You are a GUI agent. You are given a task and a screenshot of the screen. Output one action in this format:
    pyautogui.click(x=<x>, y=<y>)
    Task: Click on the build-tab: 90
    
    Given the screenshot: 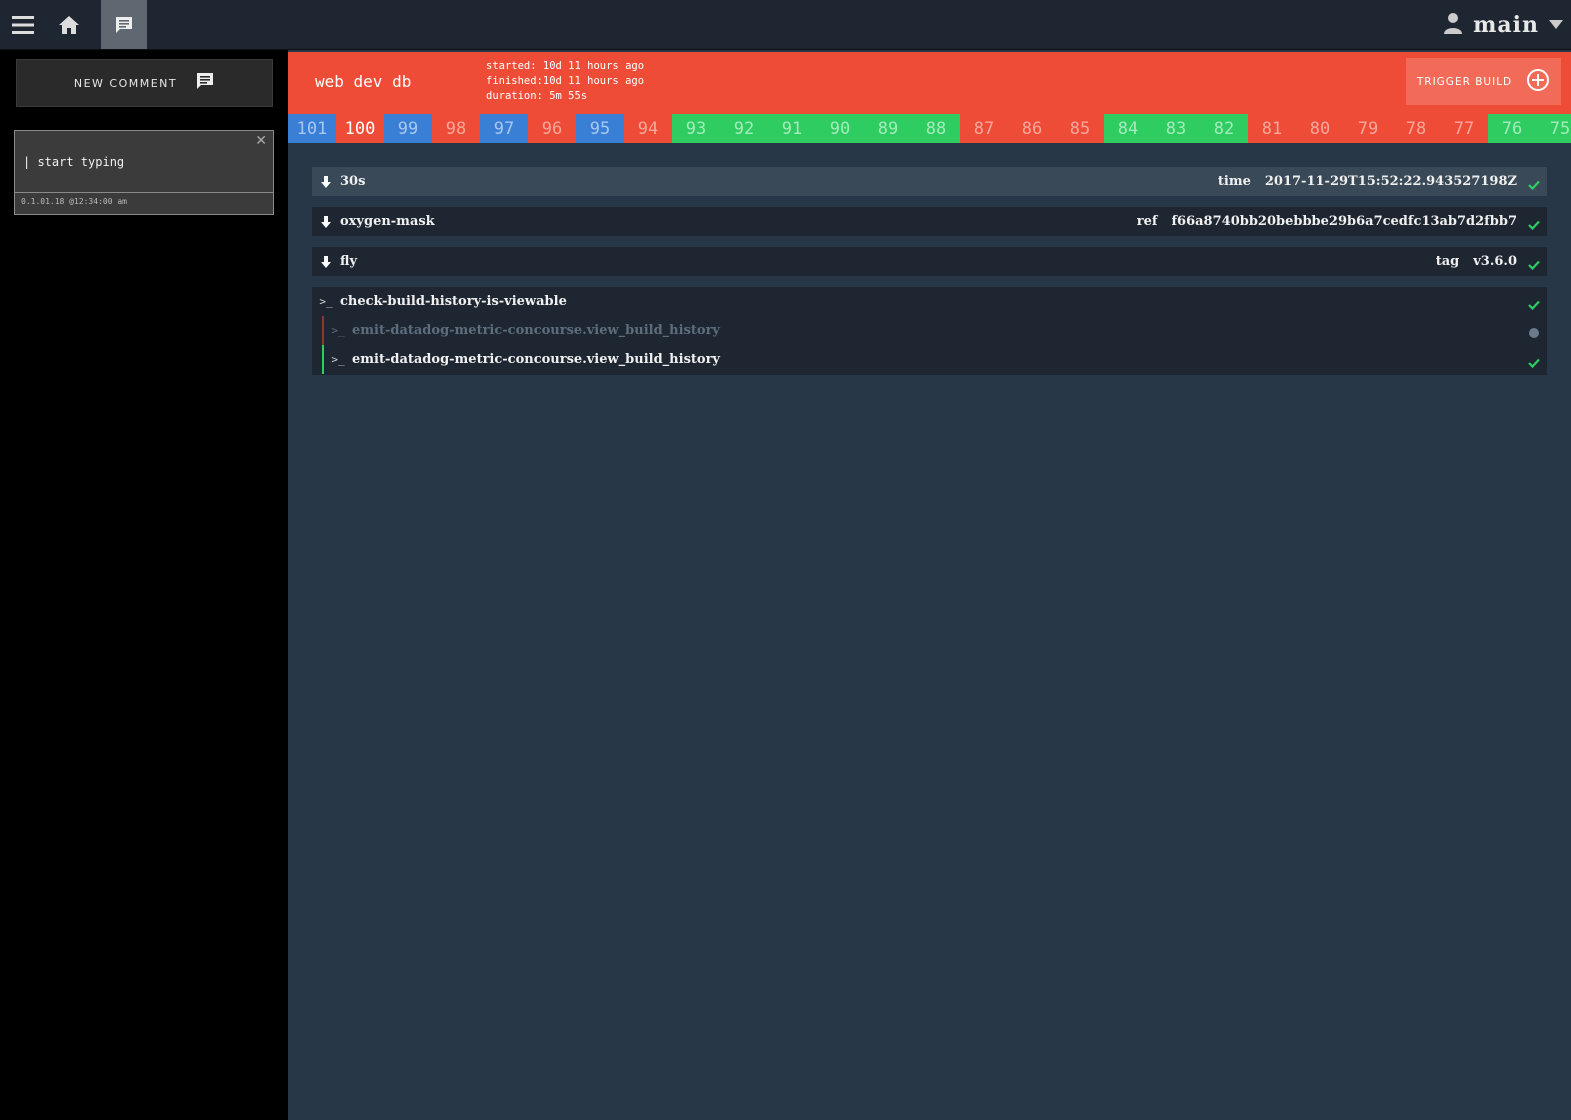 What is the action you would take?
    pyautogui.click(x=840, y=128)
    